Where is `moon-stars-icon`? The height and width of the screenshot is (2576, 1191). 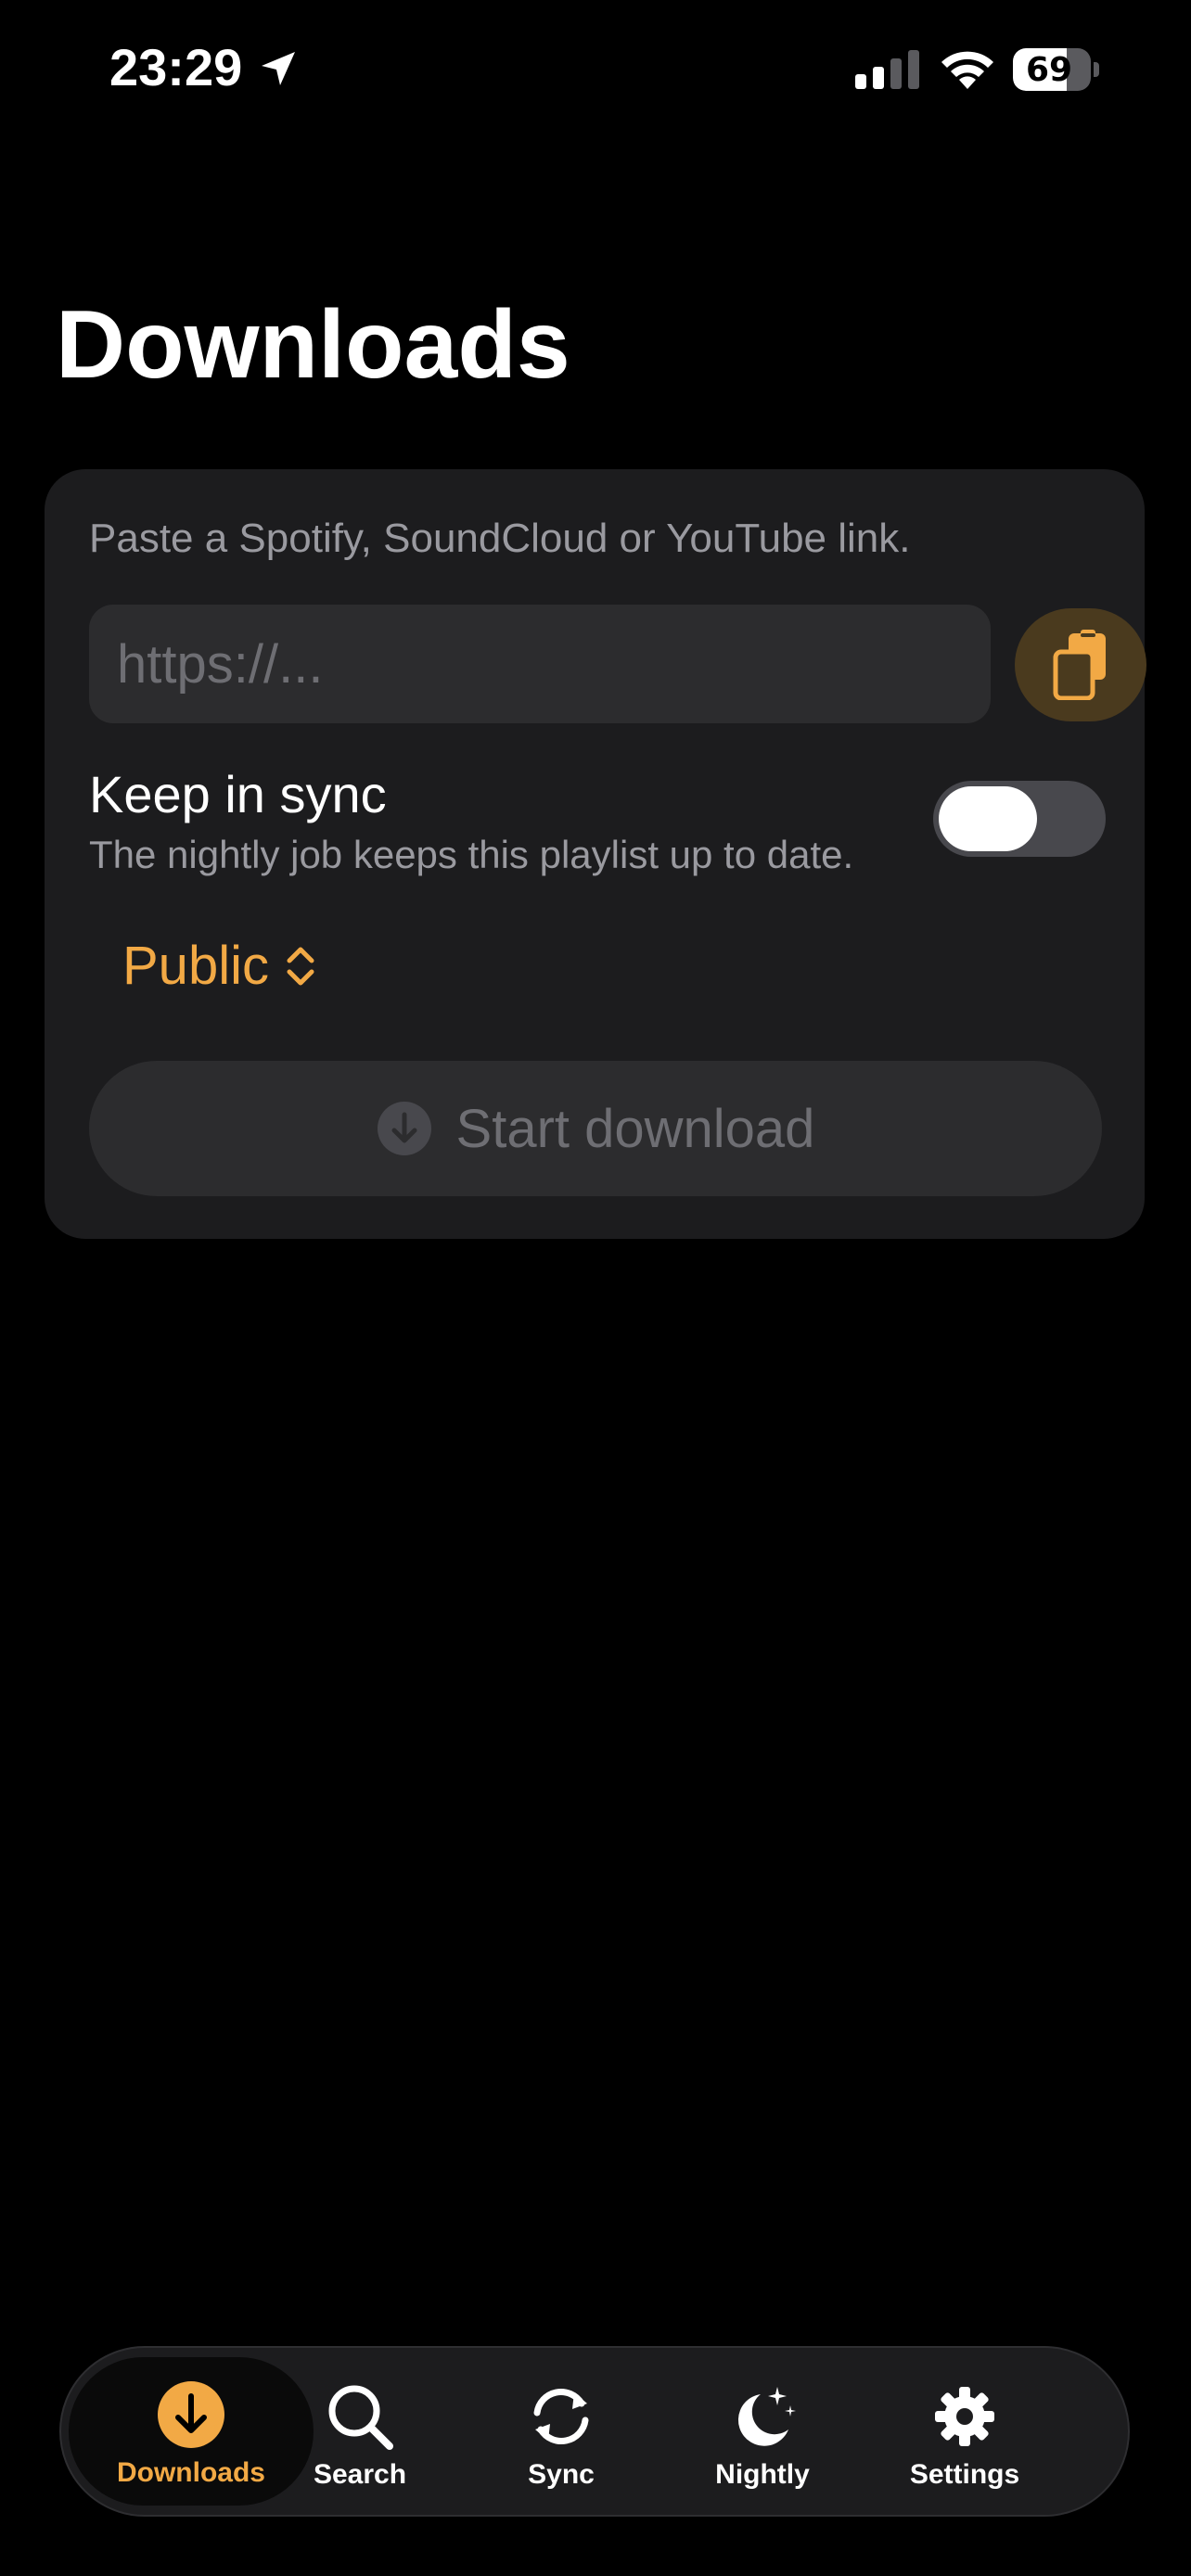 moon-stars-icon is located at coordinates (766, 2417).